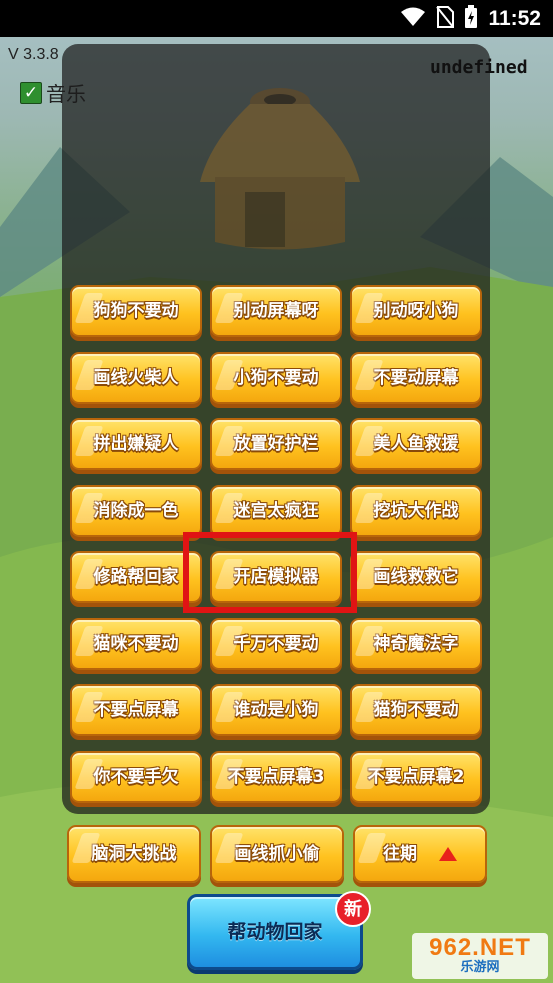  I want to click on level-button: 画线救救它, so click(416, 577).